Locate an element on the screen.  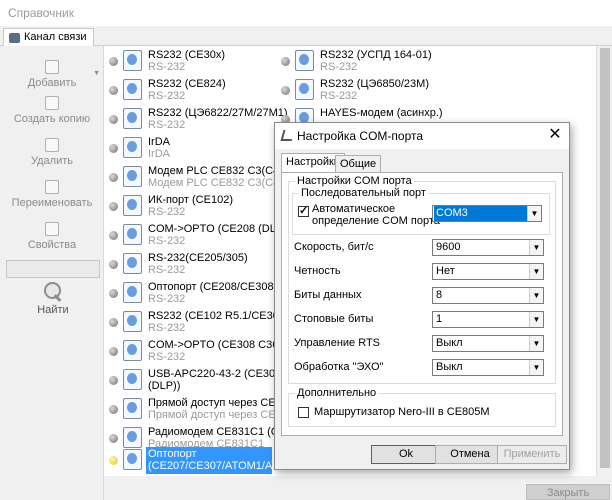
list-item-type: Модем PLC CE832 C3(C4) is located at coordinates (215, 183).